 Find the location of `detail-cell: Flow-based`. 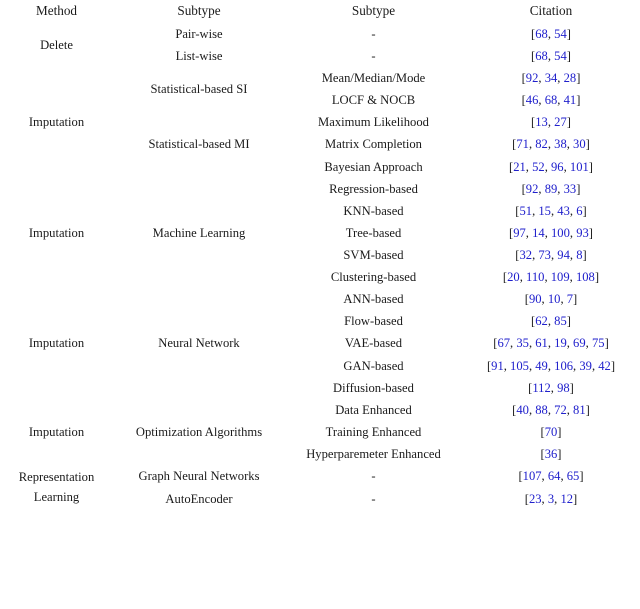

detail-cell: Flow-based is located at coordinates (373, 321).